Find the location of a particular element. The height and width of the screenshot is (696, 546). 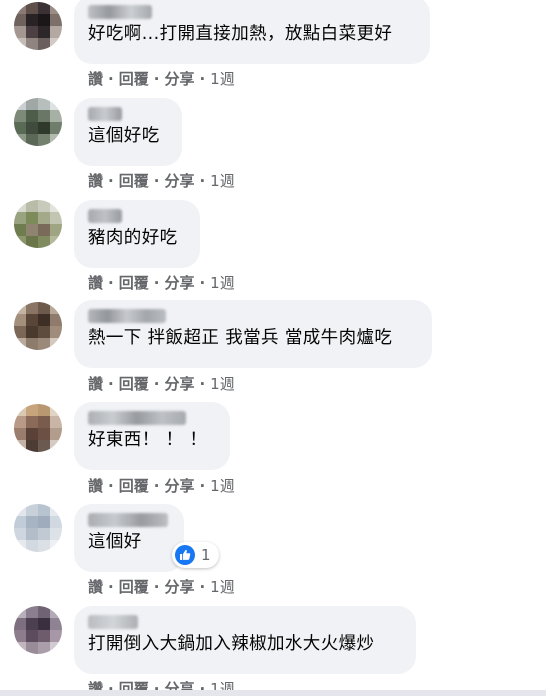

comment-bubble: 好東西！ ！ ！ is located at coordinates (152, 436).